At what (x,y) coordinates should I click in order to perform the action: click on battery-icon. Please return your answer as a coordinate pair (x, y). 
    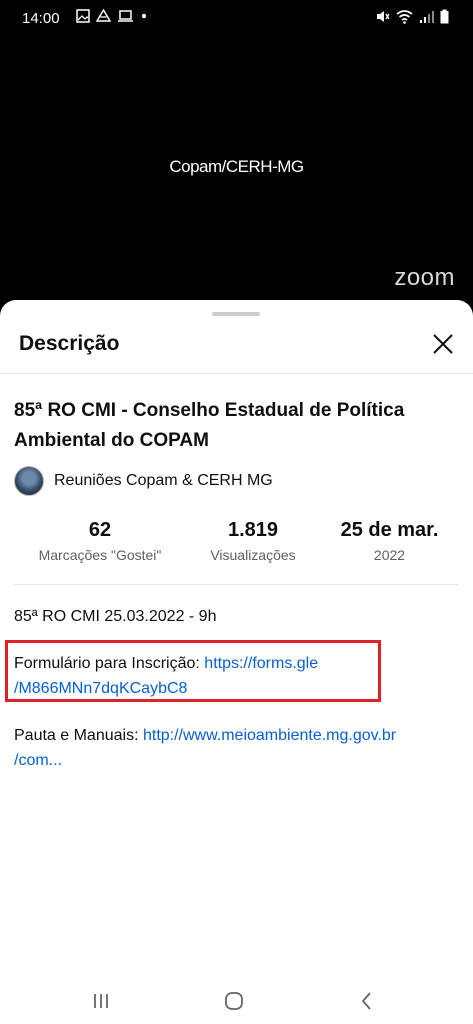
    Looking at the image, I should click on (444, 16).